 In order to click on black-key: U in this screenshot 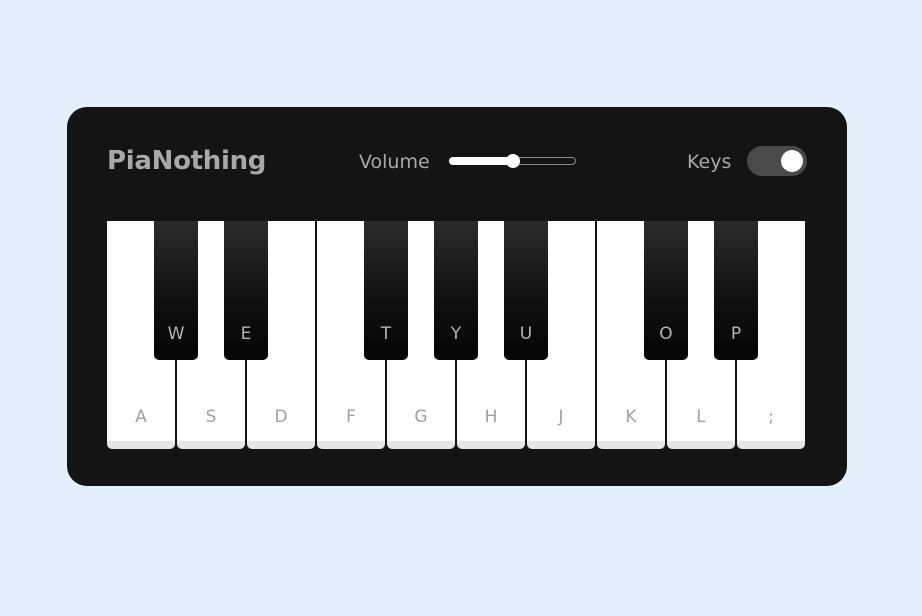, I will do `click(526, 290)`.